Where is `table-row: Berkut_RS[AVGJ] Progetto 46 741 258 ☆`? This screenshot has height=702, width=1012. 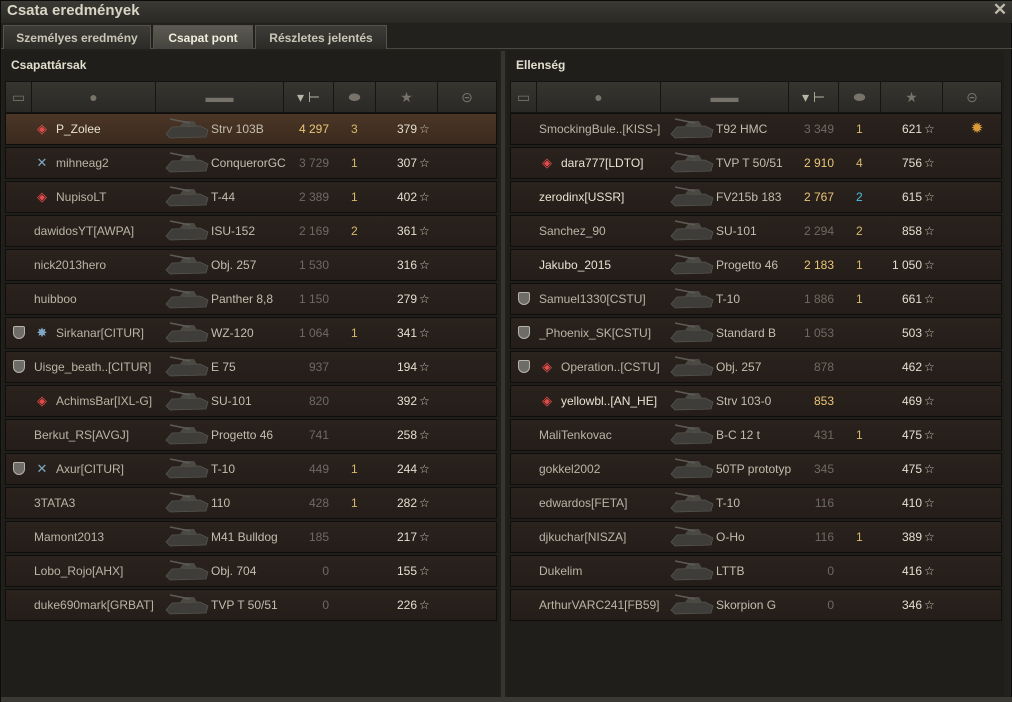
table-row: Berkut_RS[AVGJ] Progetto 46 741 258 ☆ is located at coordinates (251, 435).